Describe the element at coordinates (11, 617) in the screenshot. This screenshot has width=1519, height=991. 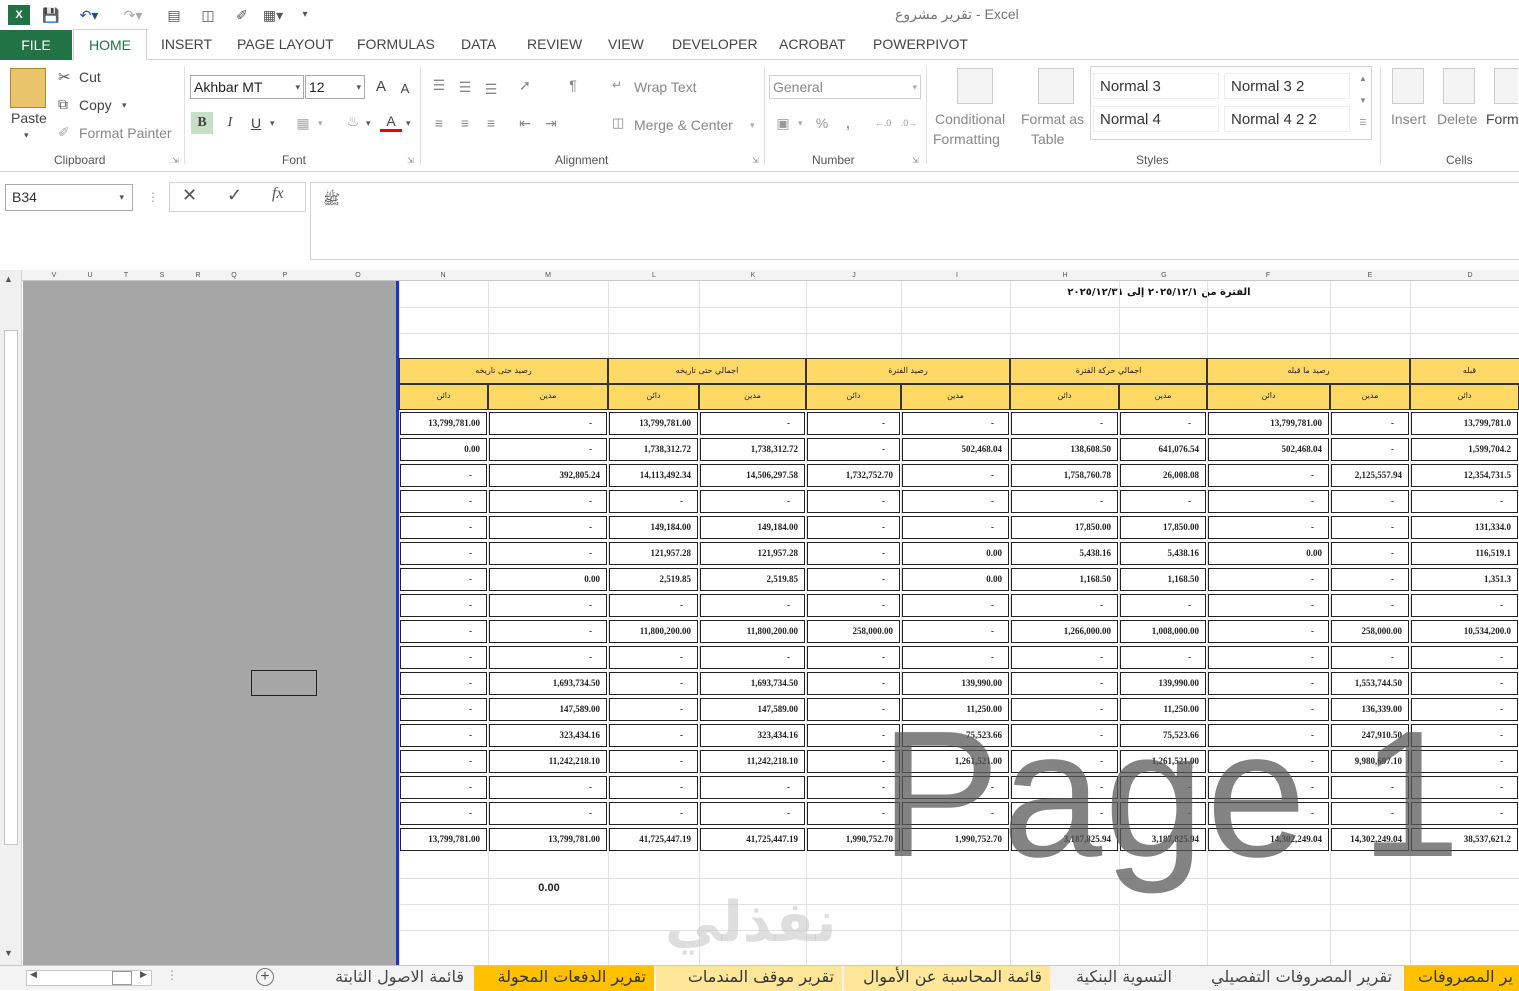
I see `vertical-scrollbar: ▲ ▼` at that location.